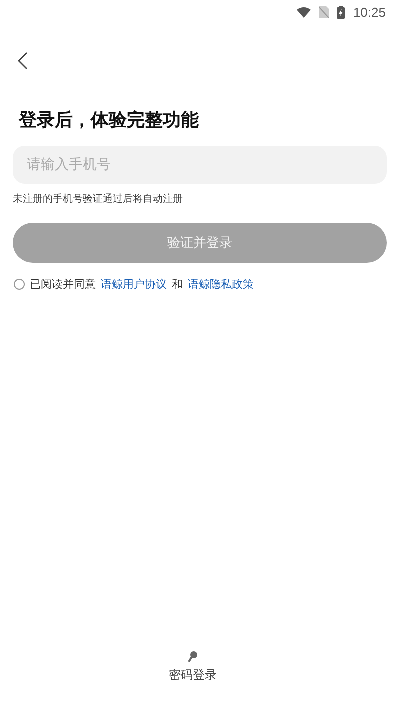 This screenshot has height=712, width=400. What do you see at coordinates (369, 12) in the screenshot?
I see `status-time: 10:25` at bounding box center [369, 12].